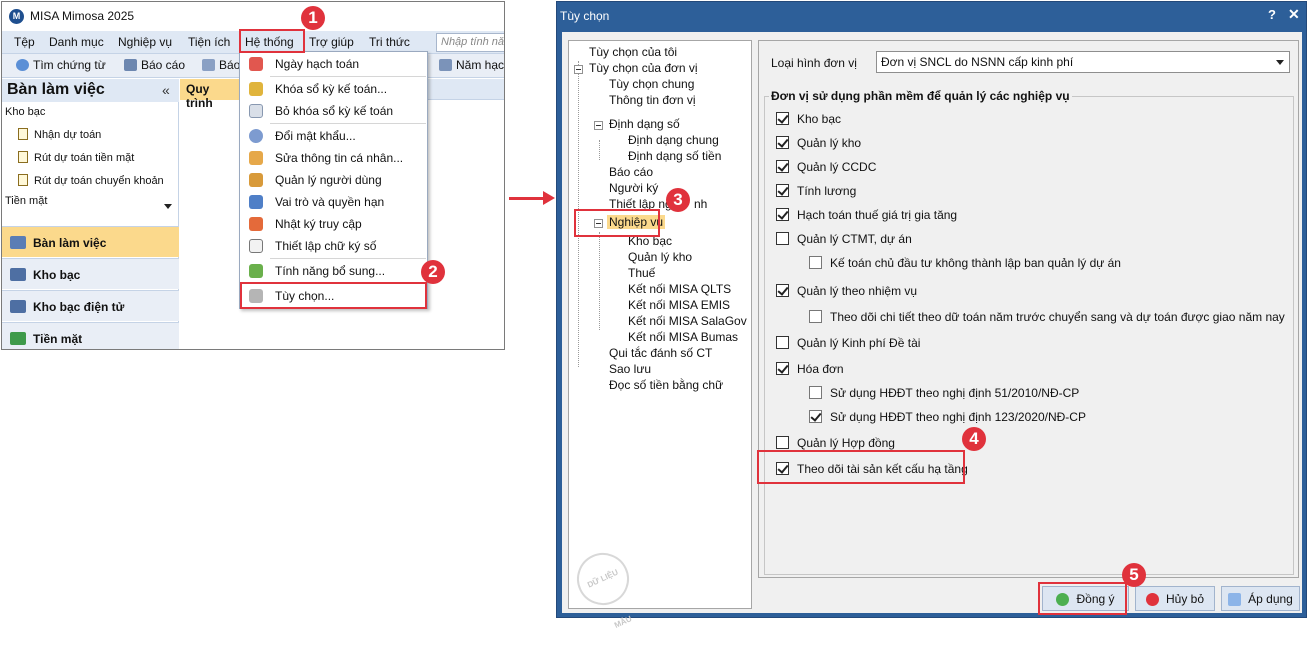  I want to click on tree-item-quan-ly-kho: Quản lý kho, so click(660, 257).